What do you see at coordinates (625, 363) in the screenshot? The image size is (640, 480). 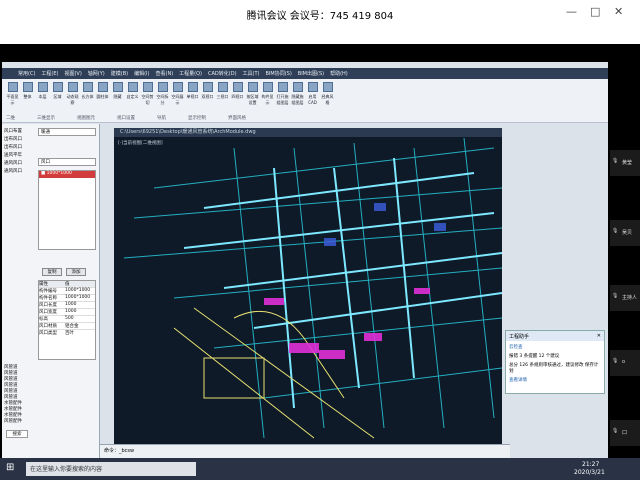 I see `participant-tile: 🎙 o` at bounding box center [625, 363].